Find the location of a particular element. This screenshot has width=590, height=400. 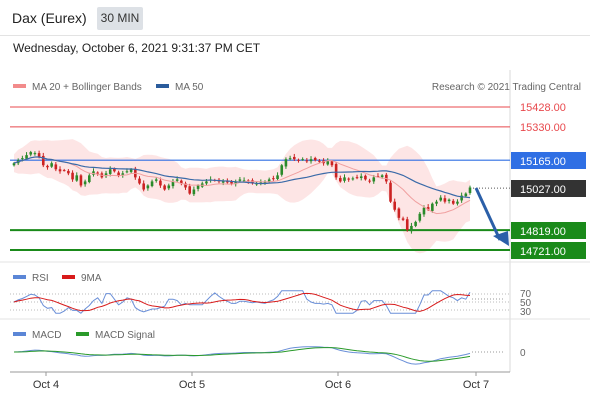

rsi-ma-legend-swatch is located at coordinates (68, 277).